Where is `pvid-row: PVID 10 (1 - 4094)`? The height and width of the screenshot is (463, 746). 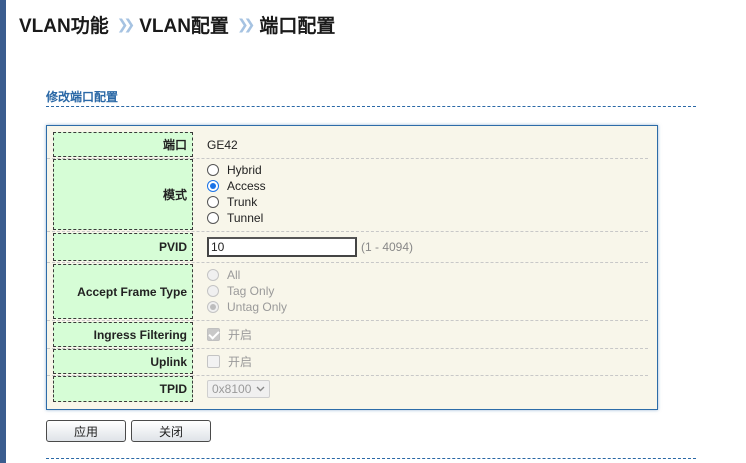 pvid-row: PVID 10 (1 - 4094) is located at coordinates (353, 247).